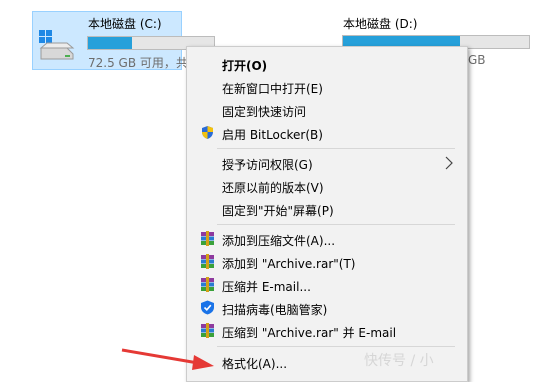 Image resolution: width=540 pixels, height=382 pixels. I want to click on menu-item-label: 添加到 "Archive.rar"(T), so click(289, 264).